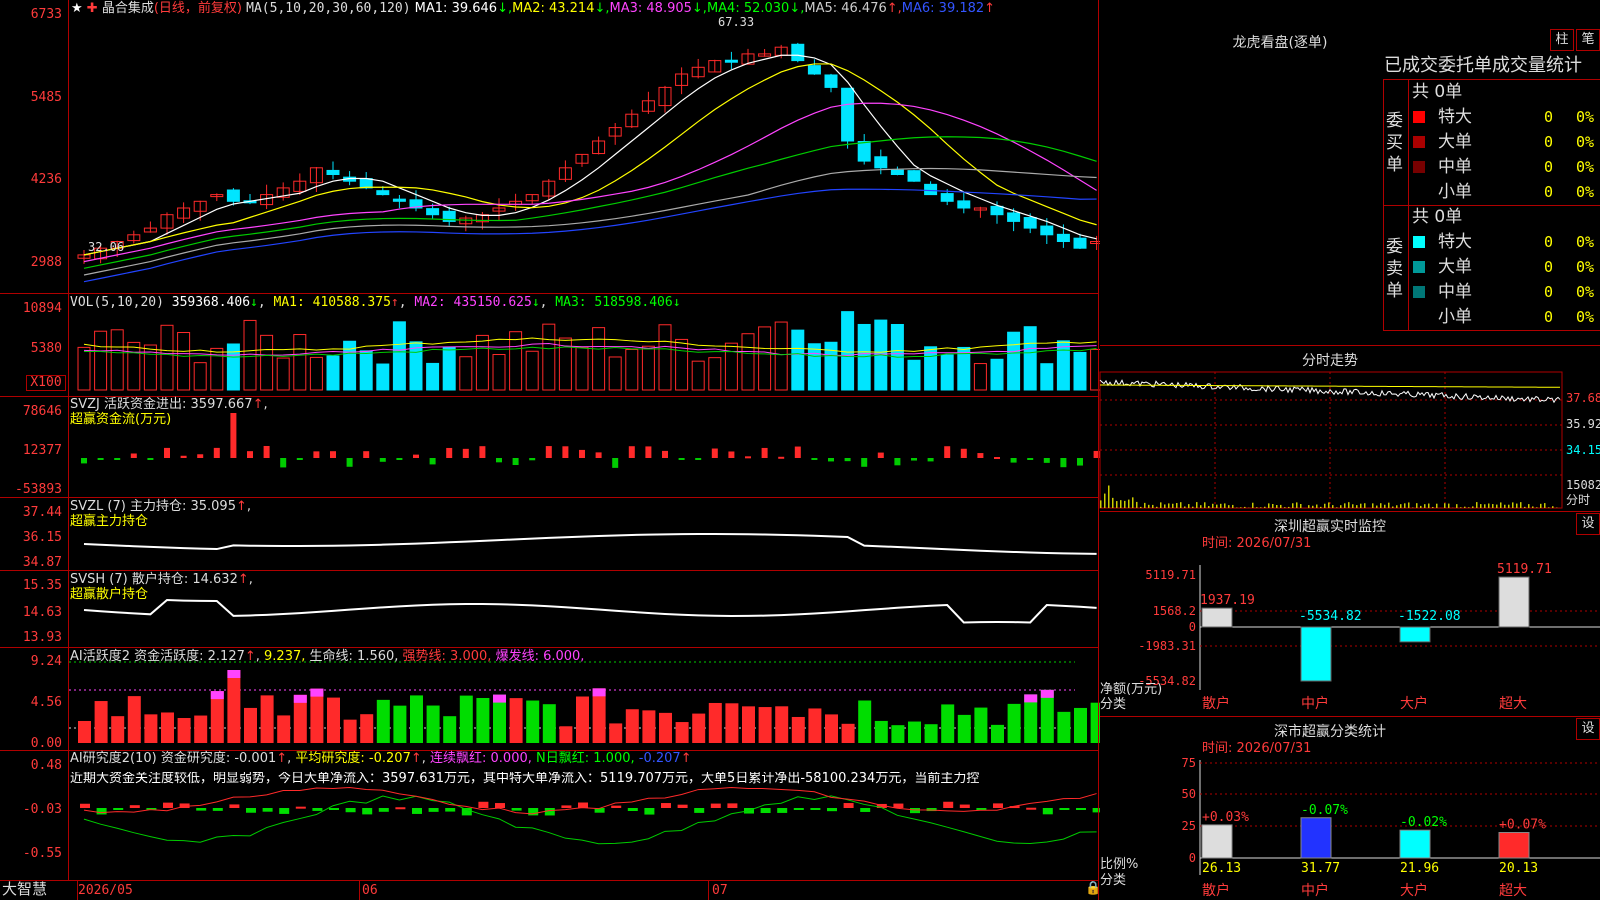 This screenshot has width=1600, height=900. I want to click on vol-unit-button: X100, so click(46, 383).